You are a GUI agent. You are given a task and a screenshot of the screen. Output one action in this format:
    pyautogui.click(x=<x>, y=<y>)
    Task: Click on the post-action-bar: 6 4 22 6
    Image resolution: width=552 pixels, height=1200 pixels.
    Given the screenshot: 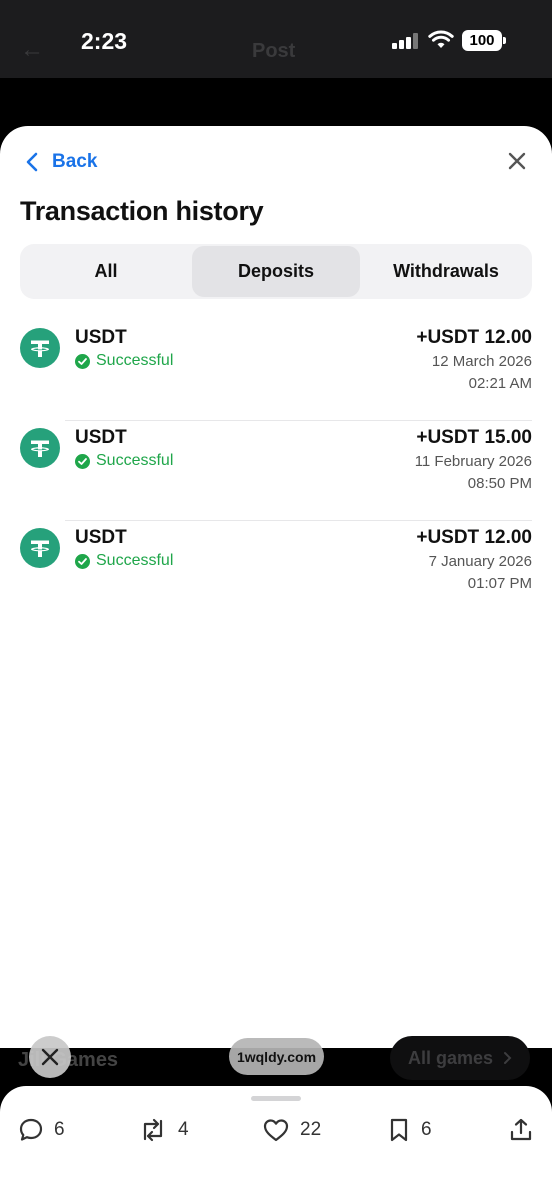 What is the action you would take?
    pyautogui.click(x=276, y=1143)
    